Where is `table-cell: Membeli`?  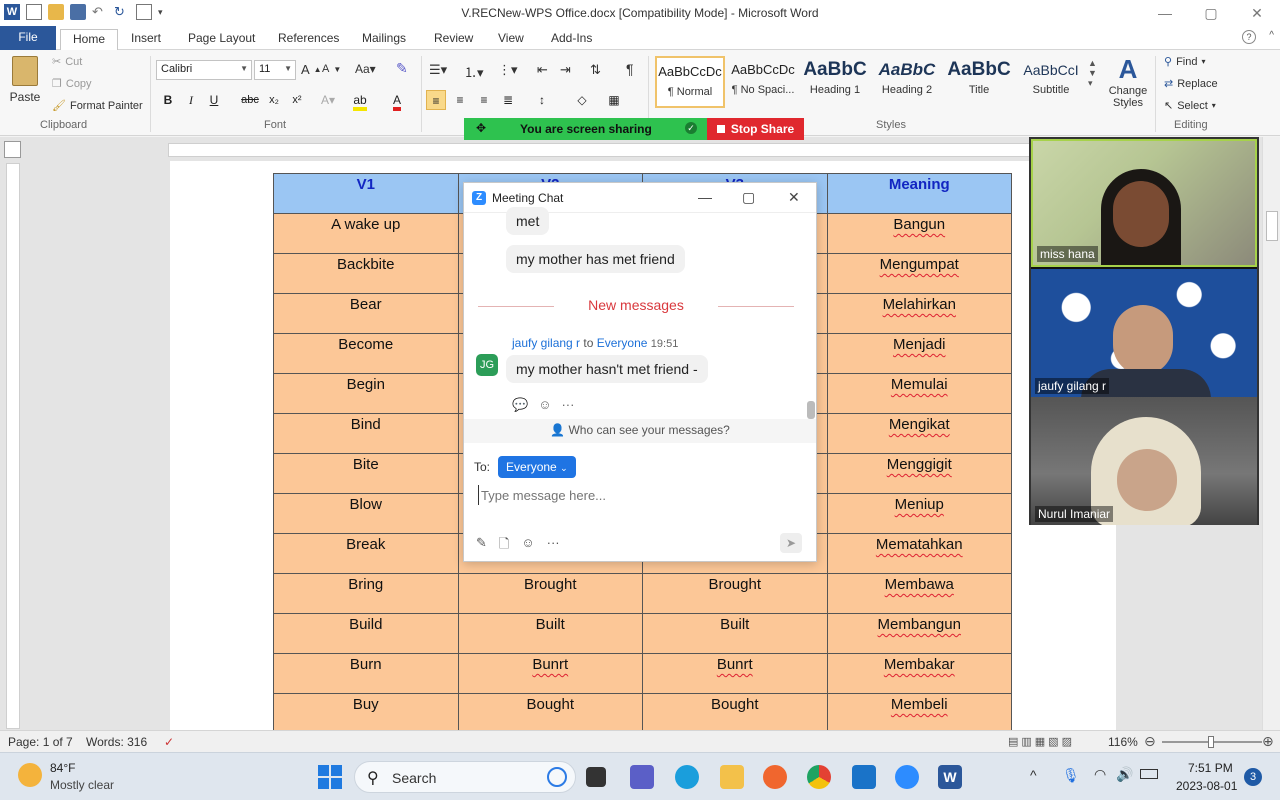
table-cell: Membeli is located at coordinates (919, 711).